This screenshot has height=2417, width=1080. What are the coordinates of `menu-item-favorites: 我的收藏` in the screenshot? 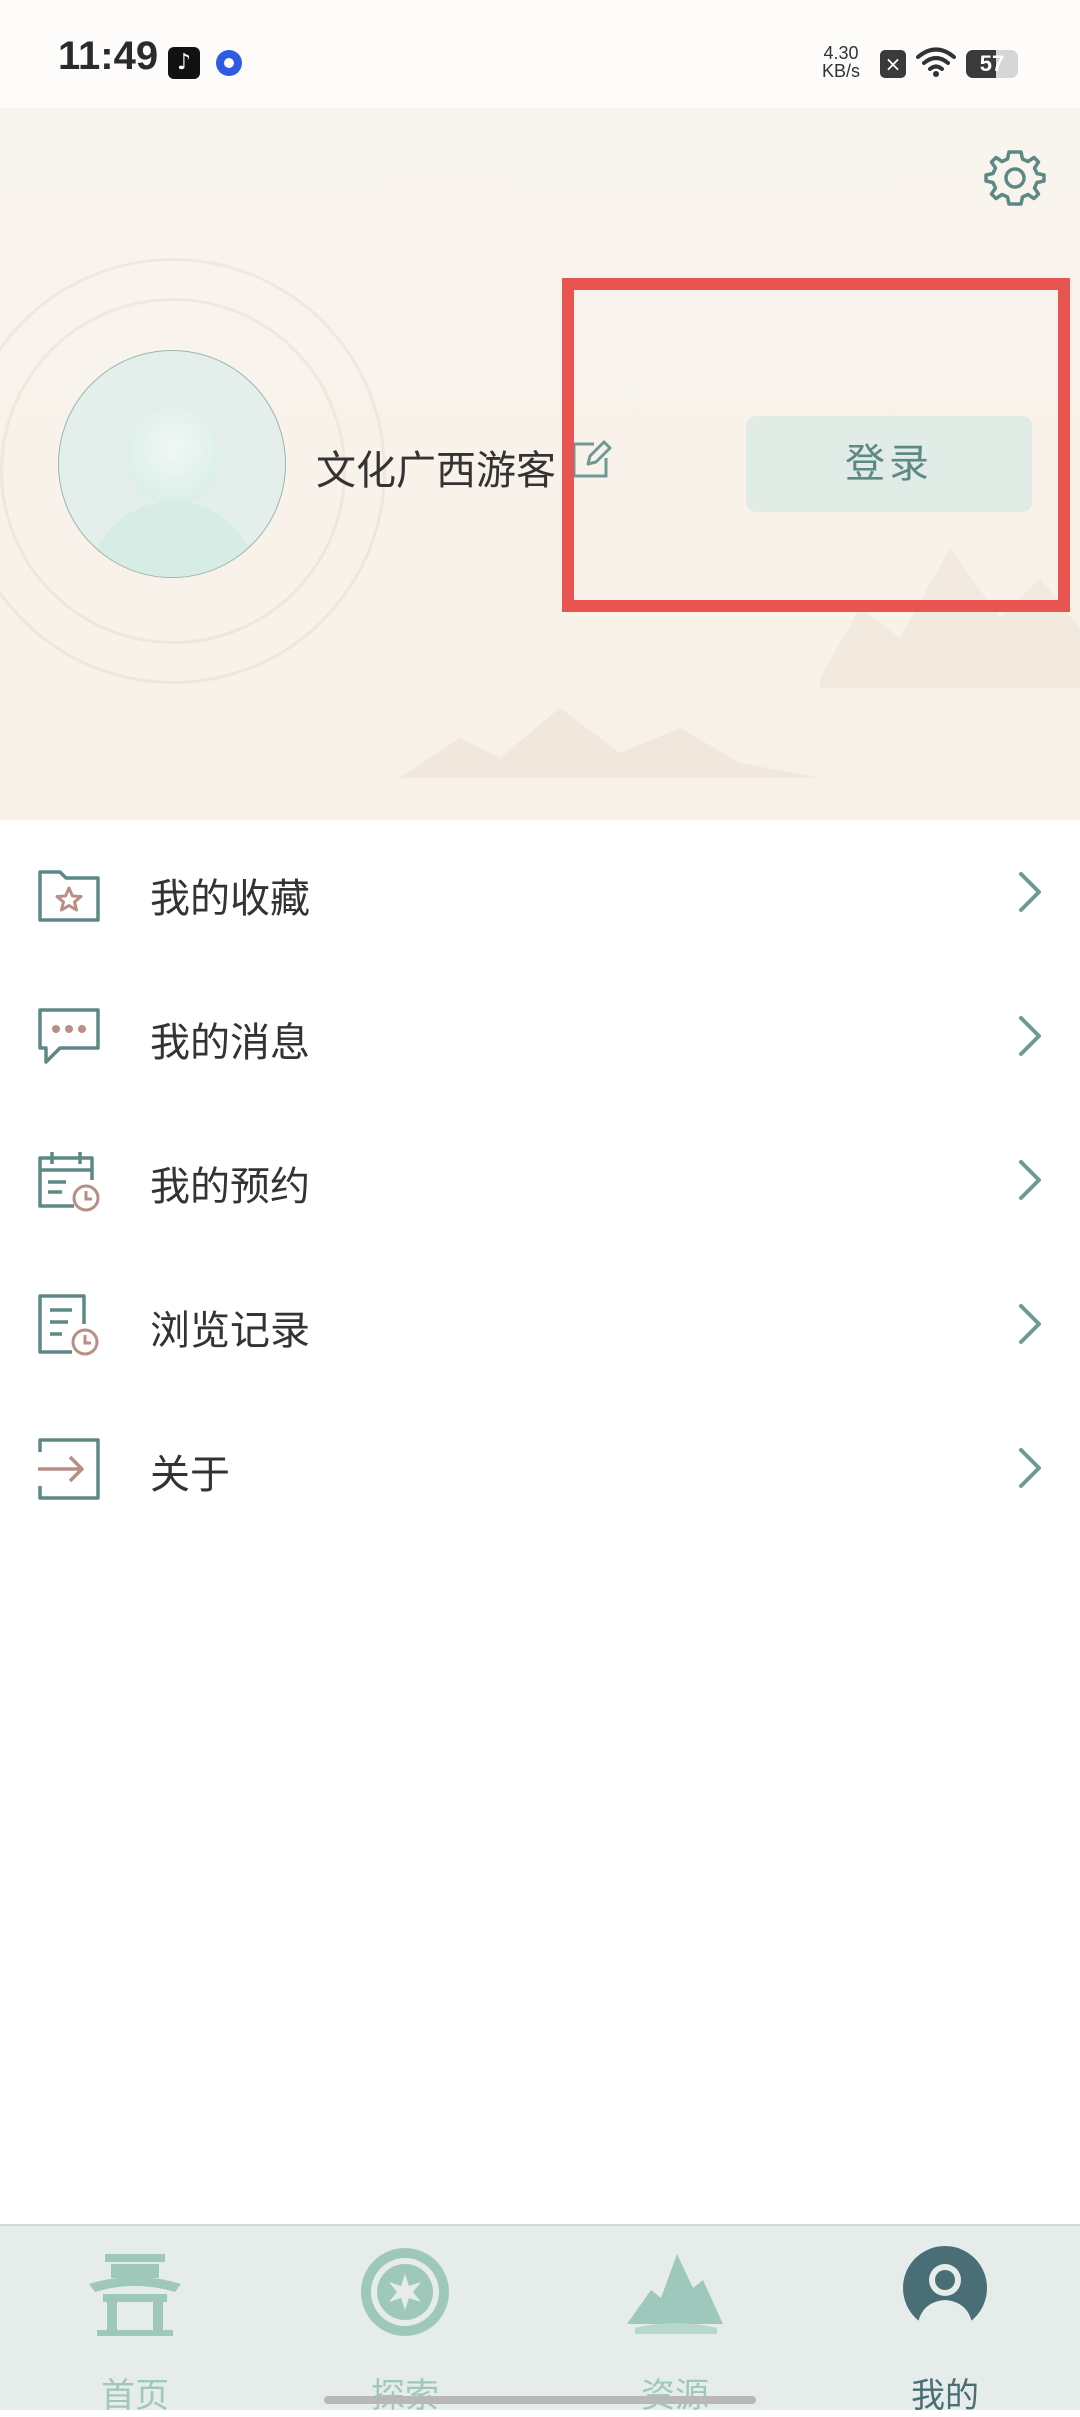 It's located at (540, 892).